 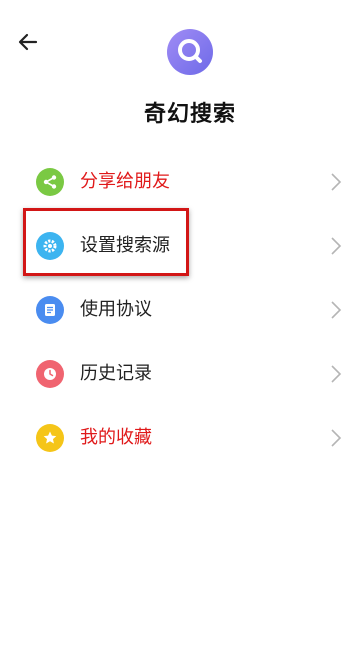 I want to click on menu-item-user-agreement: 使用协议, so click(x=180, y=310).